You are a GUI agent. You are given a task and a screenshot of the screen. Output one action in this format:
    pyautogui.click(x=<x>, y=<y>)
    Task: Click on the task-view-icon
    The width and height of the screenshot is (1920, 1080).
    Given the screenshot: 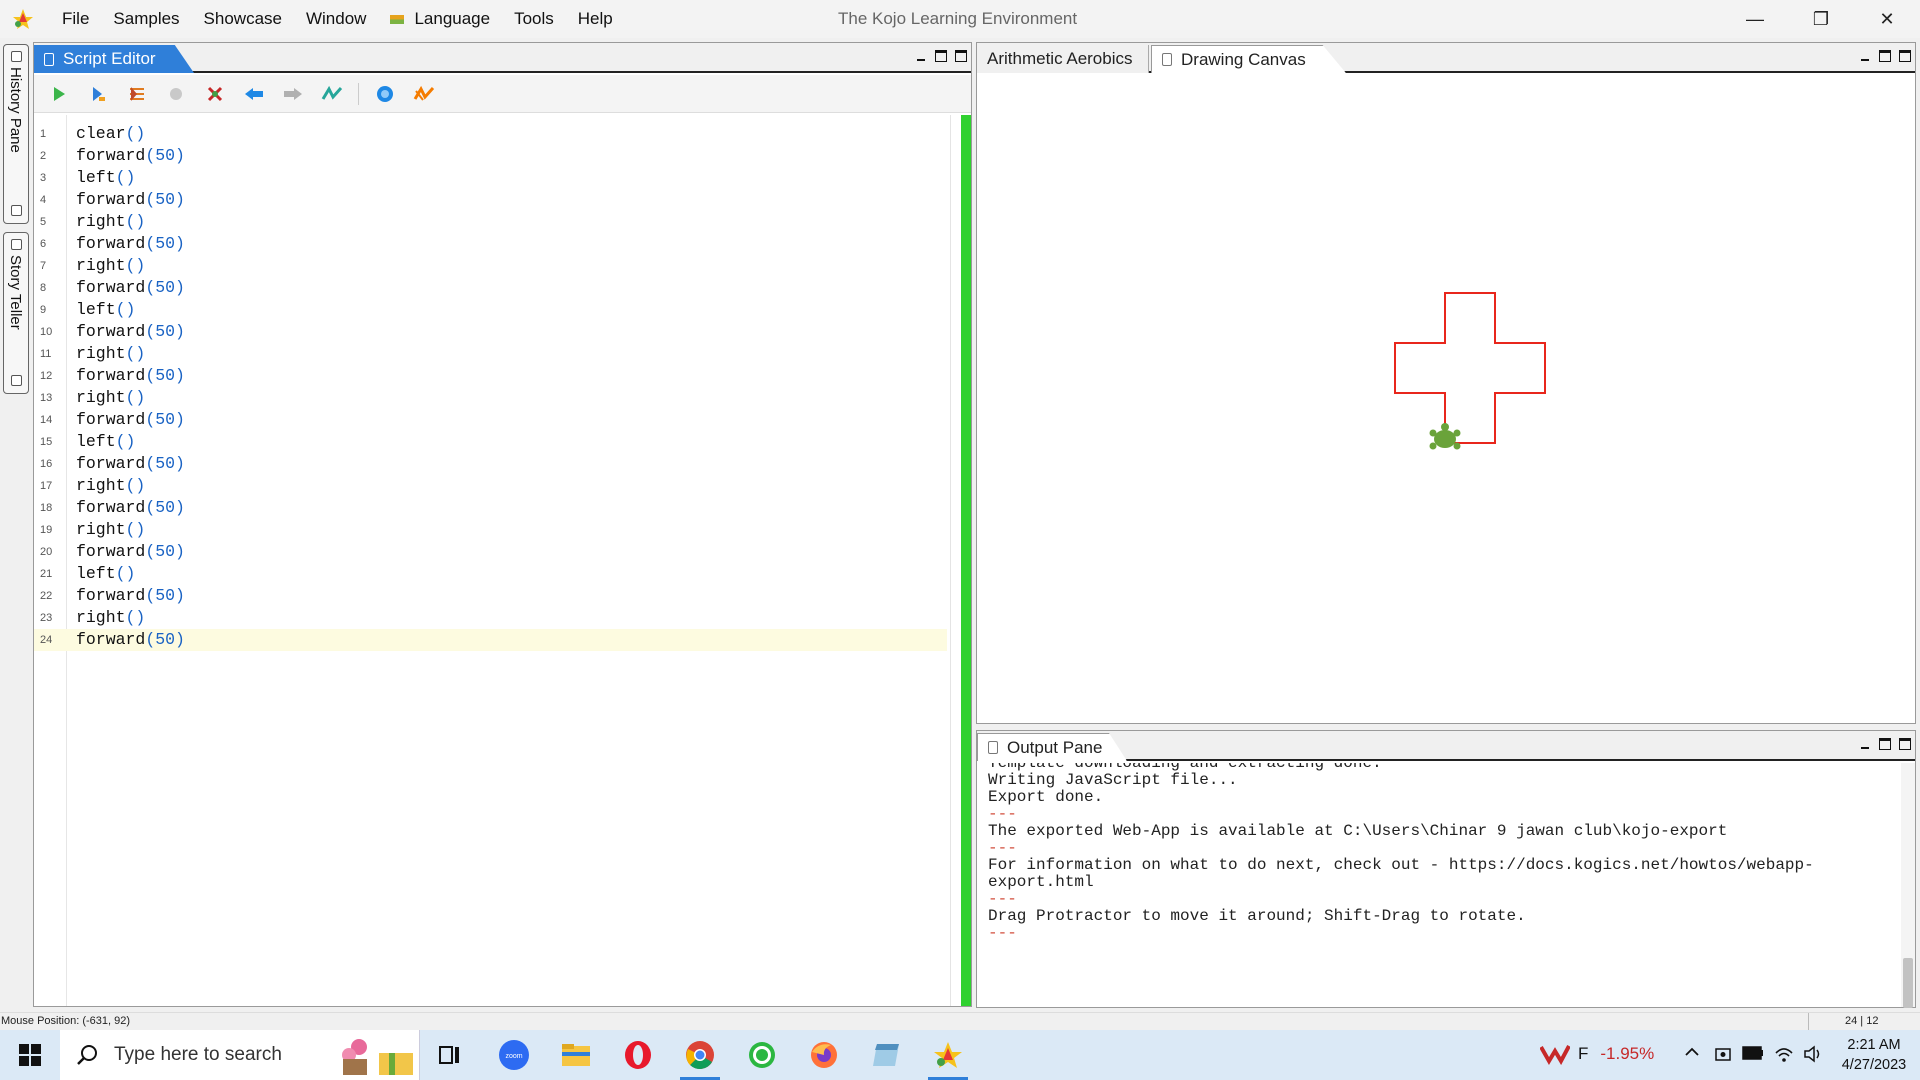 What is the action you would take?
    pyautogui.click(x=450, y=1055)
    